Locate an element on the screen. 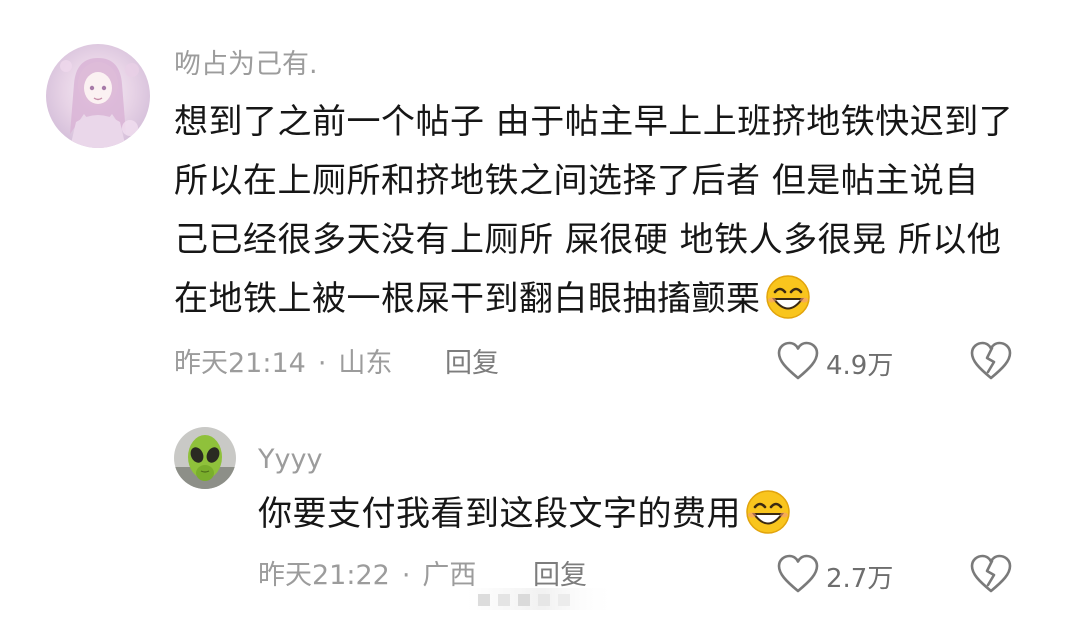  reply-time: 昨天21:22 is located at coordinates (324, 575).